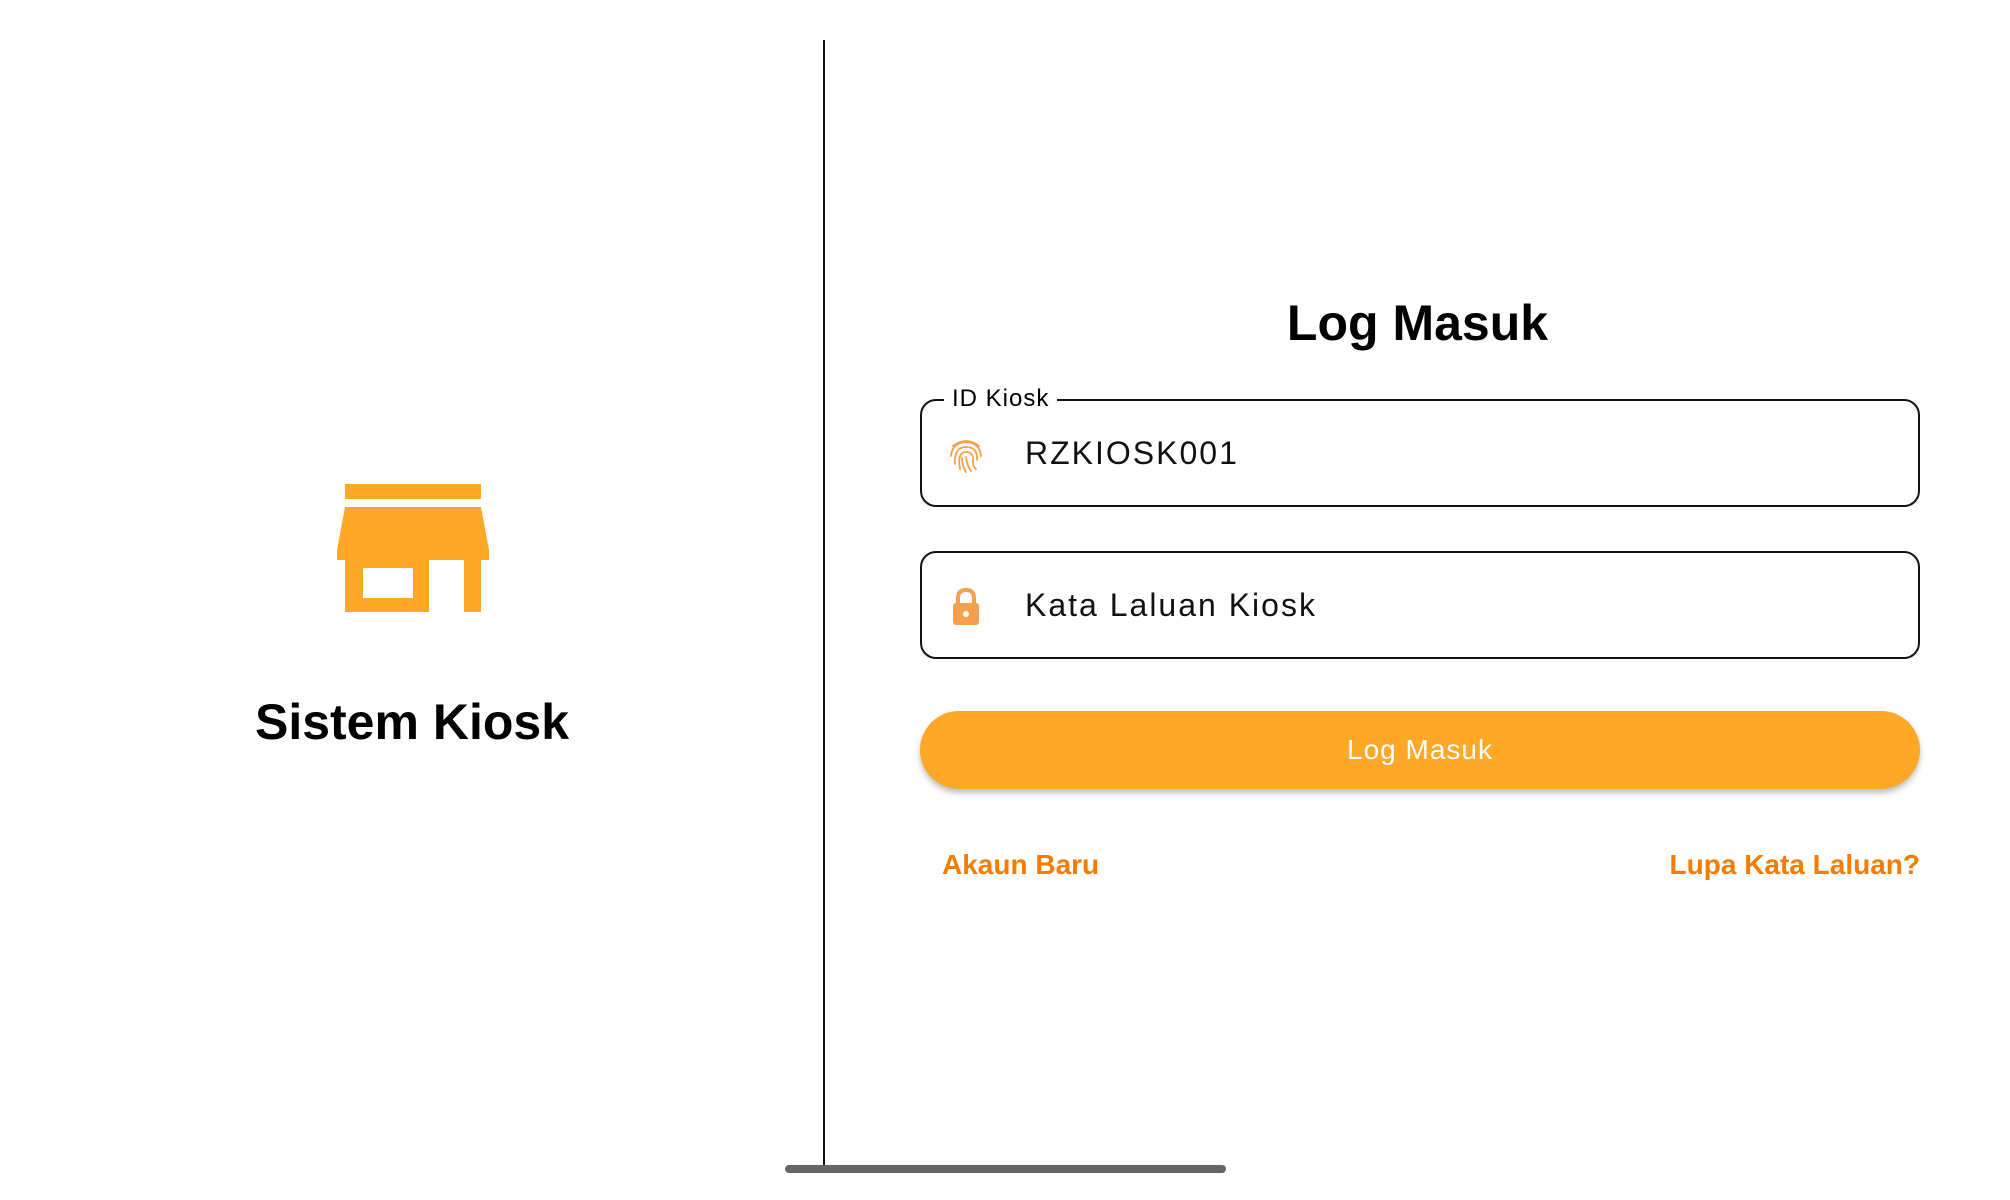 The height and width of the screenshot is (1200, 2010). Describe the element at coordinates (1132, 453) in the screenshot. I see `kiosk-id-value: RZKIOSK001` at that location.